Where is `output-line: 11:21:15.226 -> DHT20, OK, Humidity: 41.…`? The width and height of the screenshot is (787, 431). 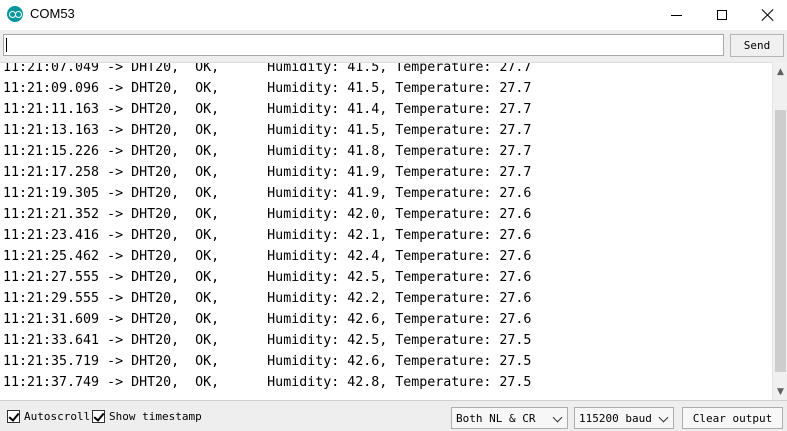 output-line: 11:21:15.226 -> DHT20, OK, Humidity: 41.… is located at coordinates (267, 151).